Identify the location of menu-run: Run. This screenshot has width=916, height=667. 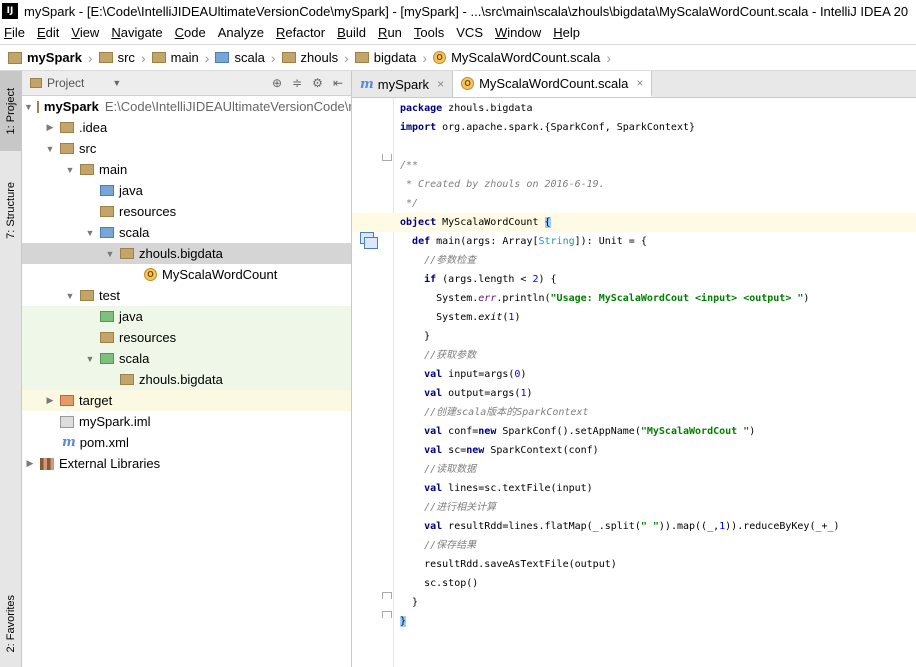
(390, 32).